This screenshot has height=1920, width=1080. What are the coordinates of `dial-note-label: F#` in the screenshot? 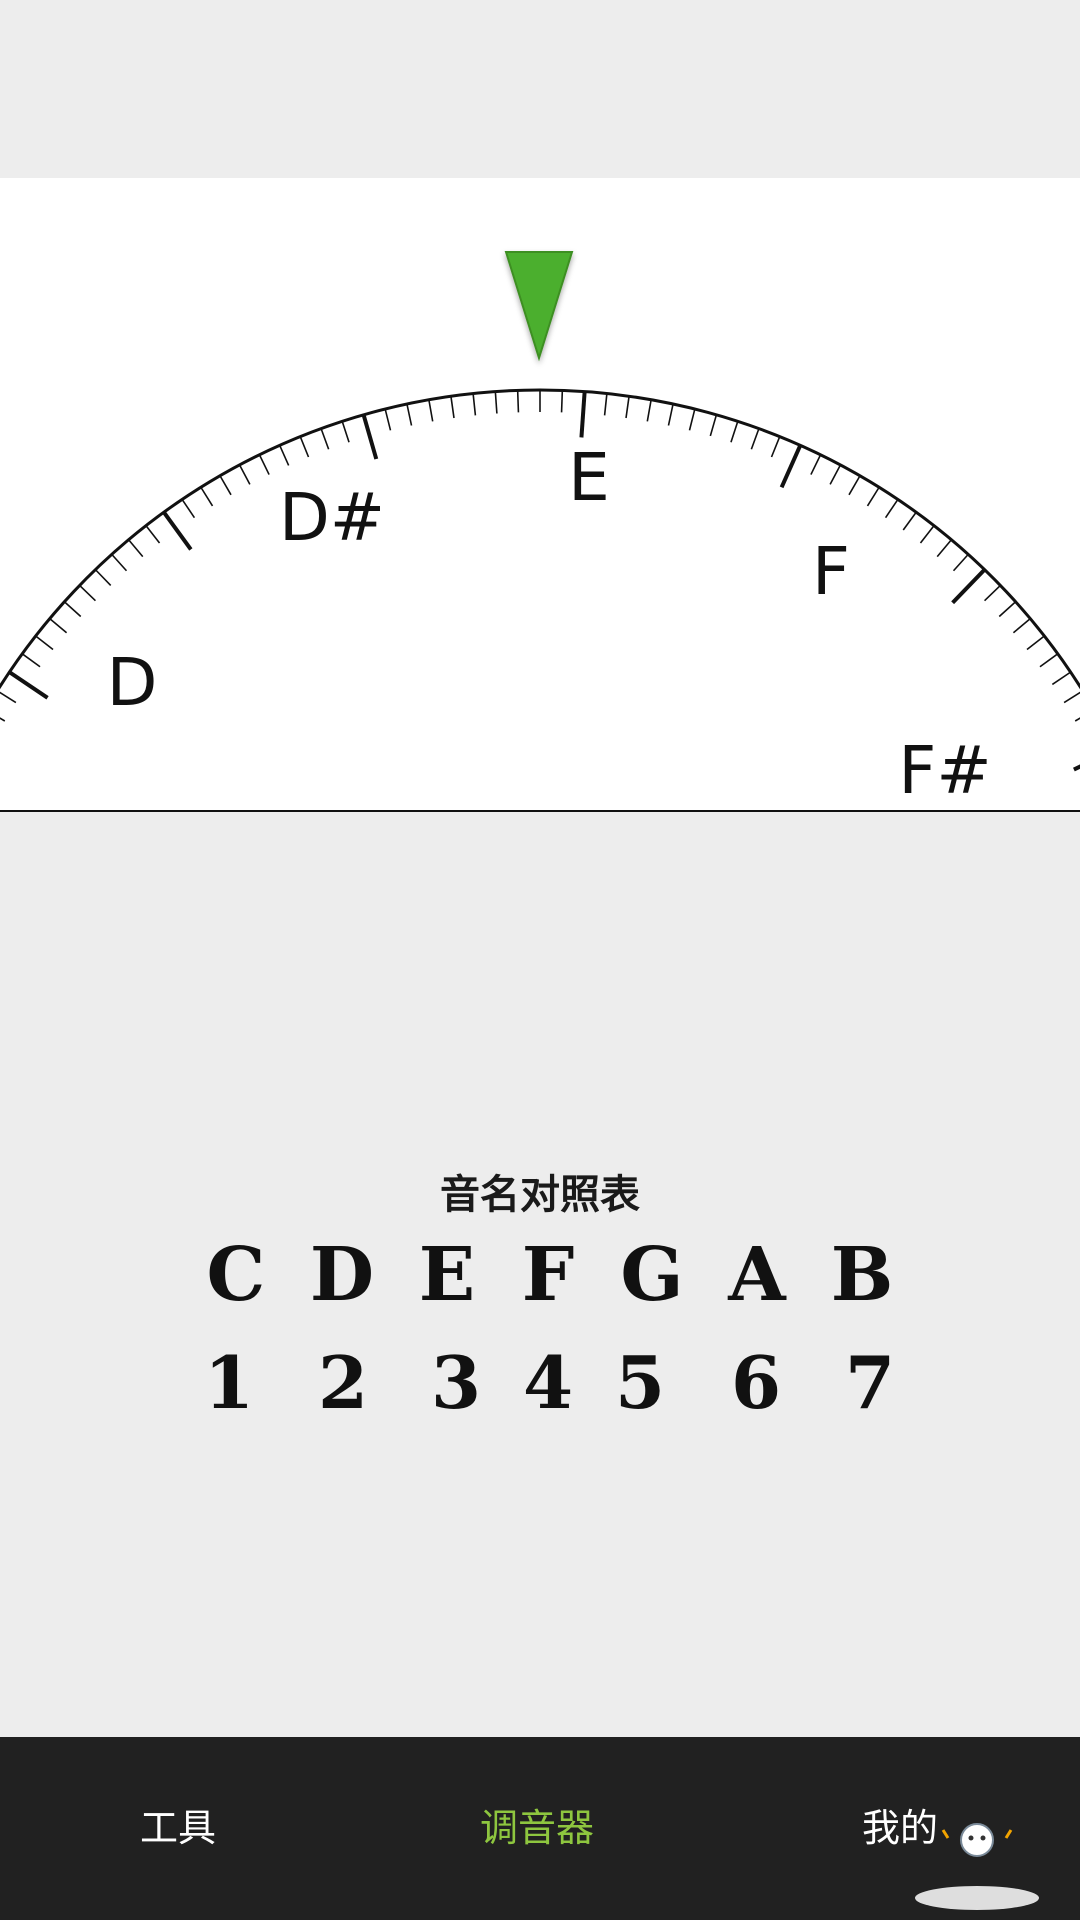 It's located at (944, 770).